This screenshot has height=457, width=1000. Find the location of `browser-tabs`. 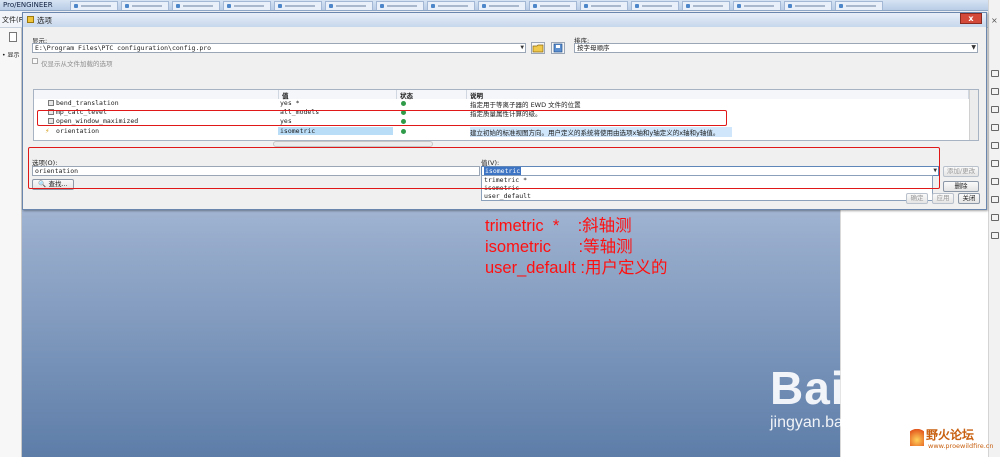

browser-tabs is located at coordinates (478, 5).